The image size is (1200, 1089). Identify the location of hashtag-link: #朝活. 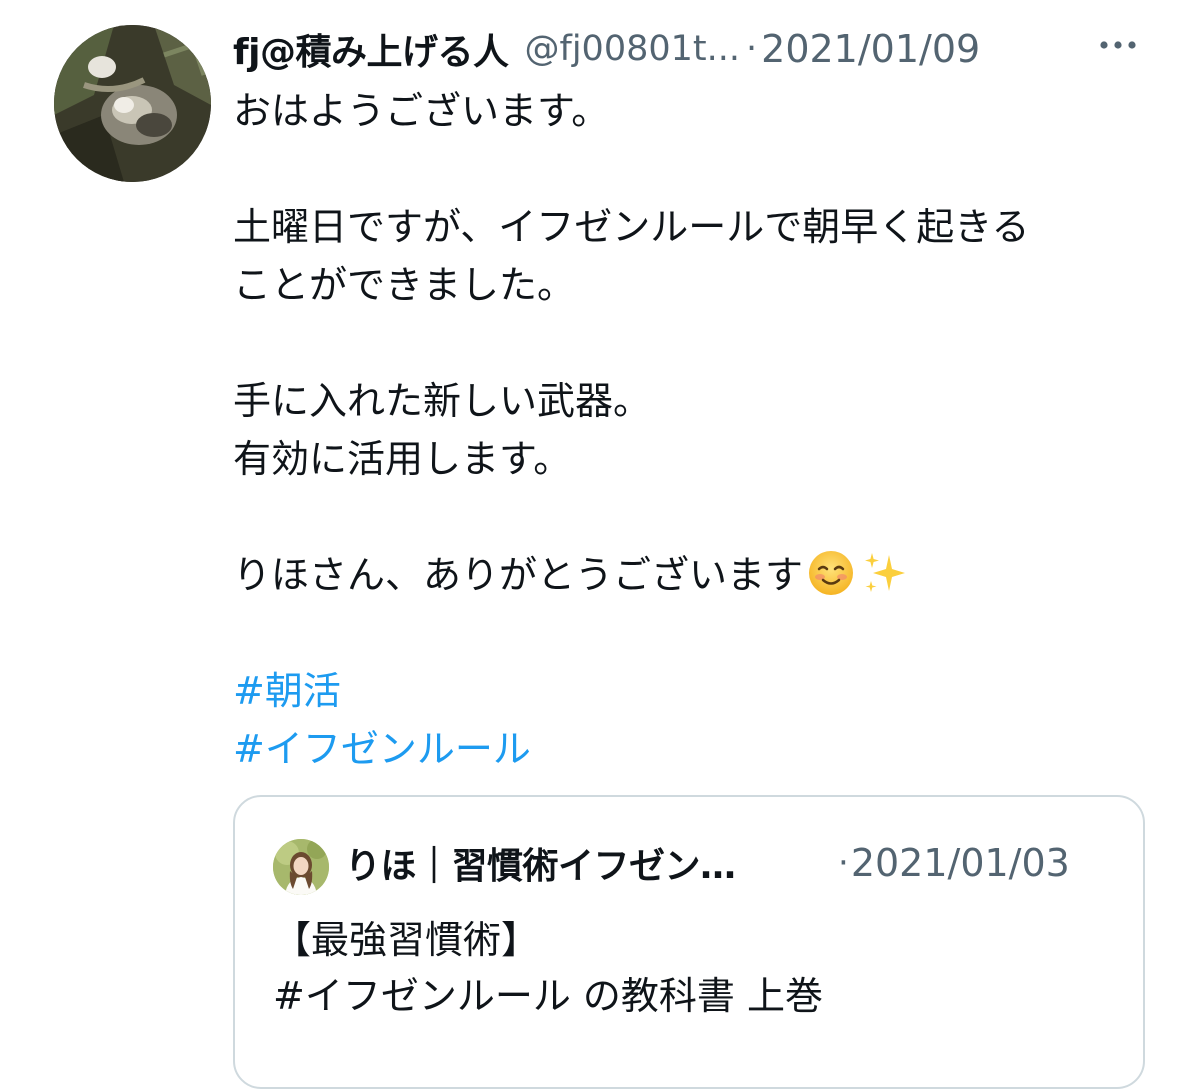
(287, 691).